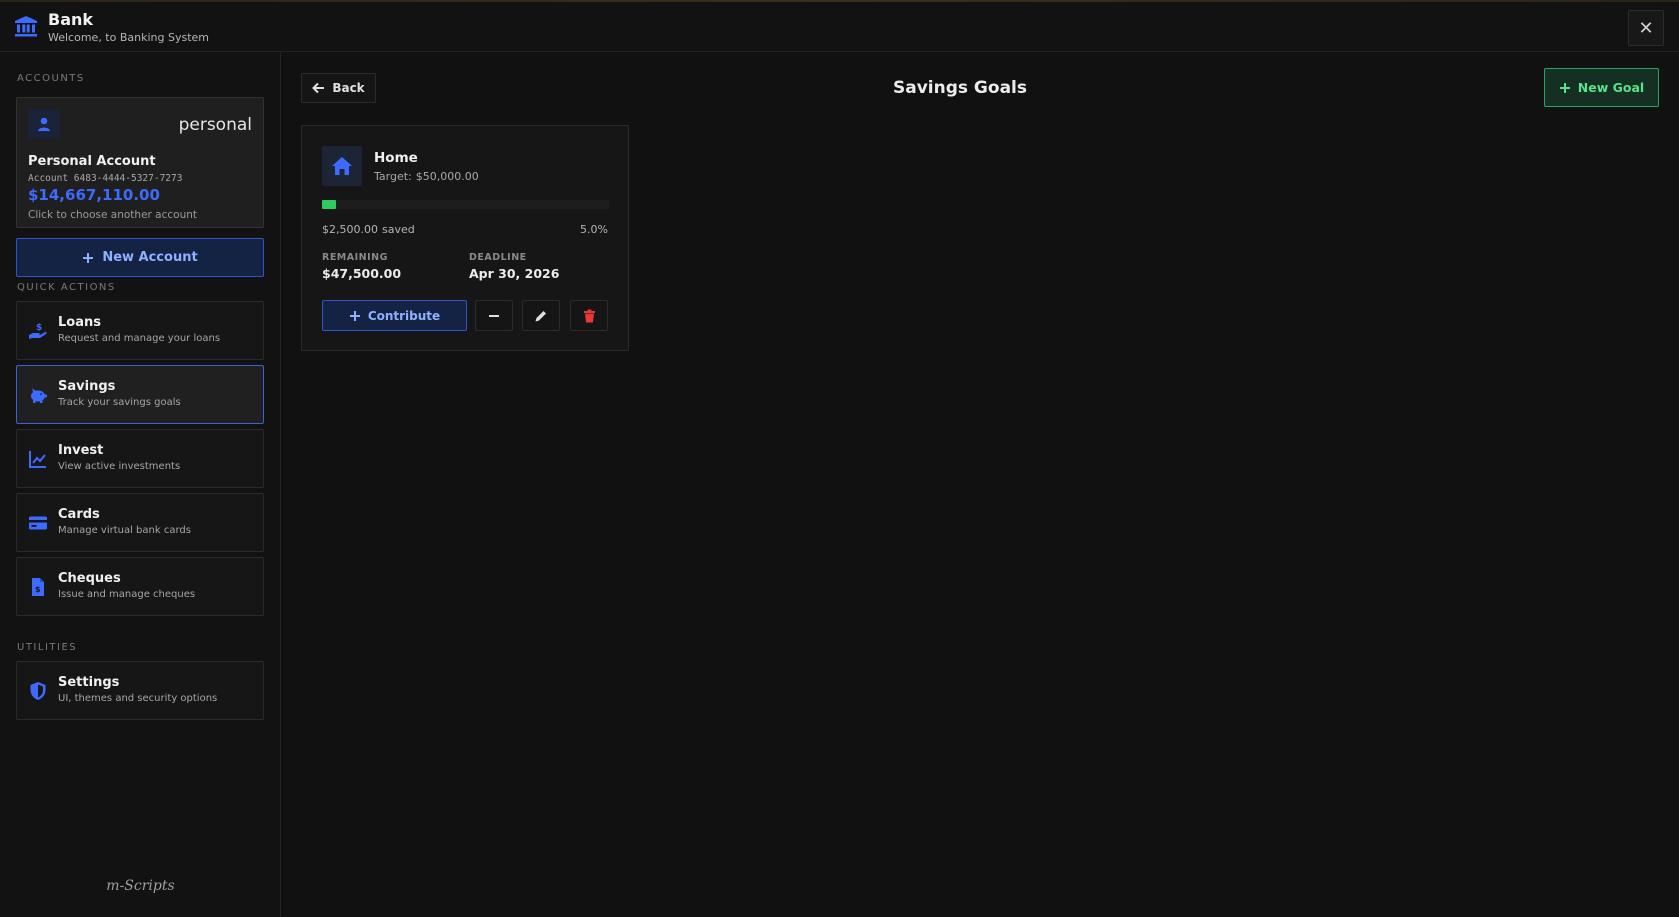  I want to click on new-goal-button: New Goal, so click(1601, 87).